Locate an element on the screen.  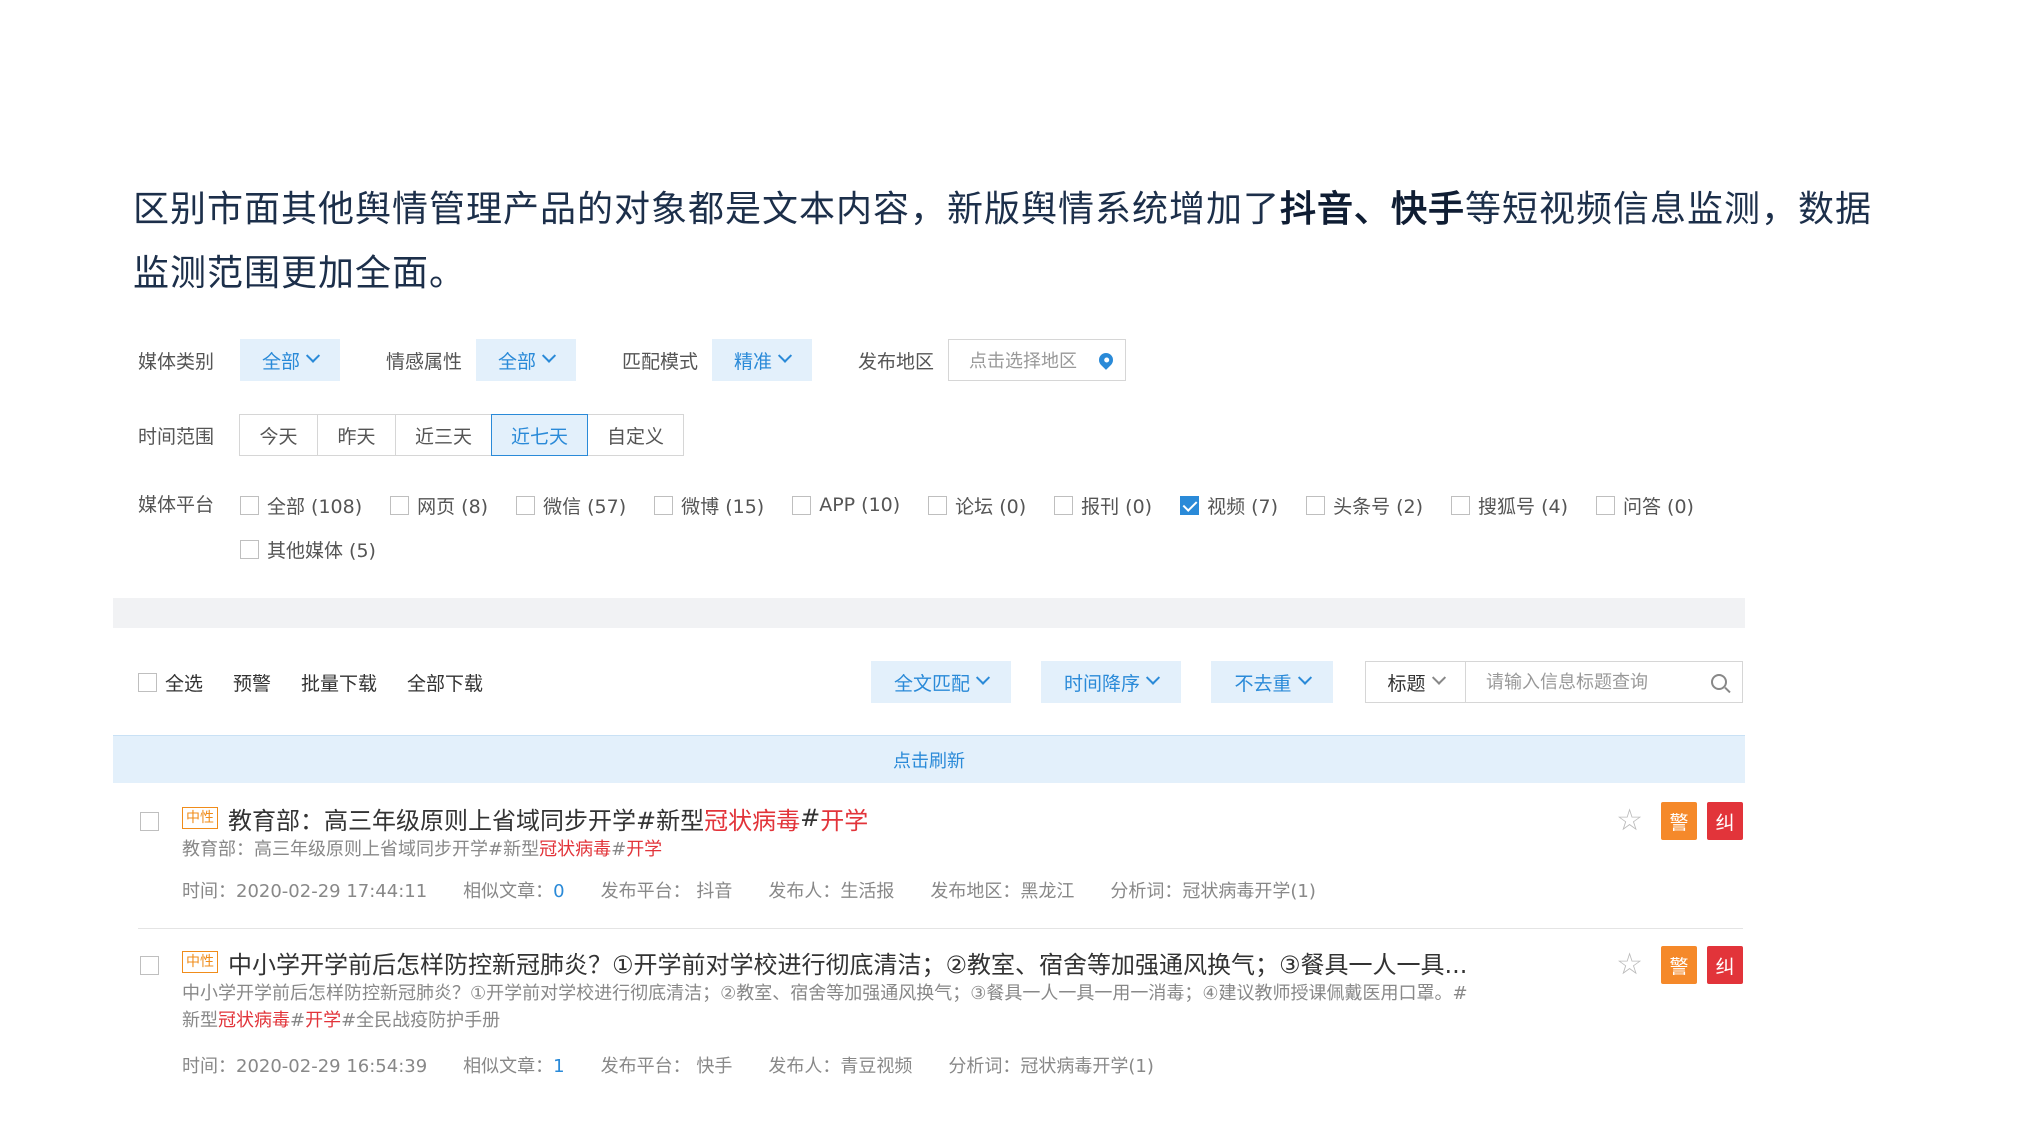
match-mode-label: 匹配模式 is located at coordinates (660, 361).